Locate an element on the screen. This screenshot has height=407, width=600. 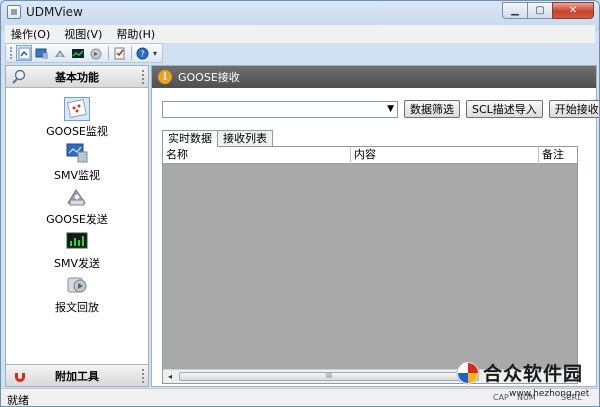
toolbar: ? ▾ is located at coordinates (84, 53).